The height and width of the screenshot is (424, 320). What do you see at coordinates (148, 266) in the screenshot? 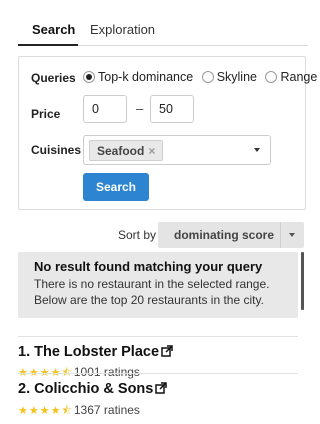
I see `notice-title: No result found matching your query` at bounding box center [148, 266].